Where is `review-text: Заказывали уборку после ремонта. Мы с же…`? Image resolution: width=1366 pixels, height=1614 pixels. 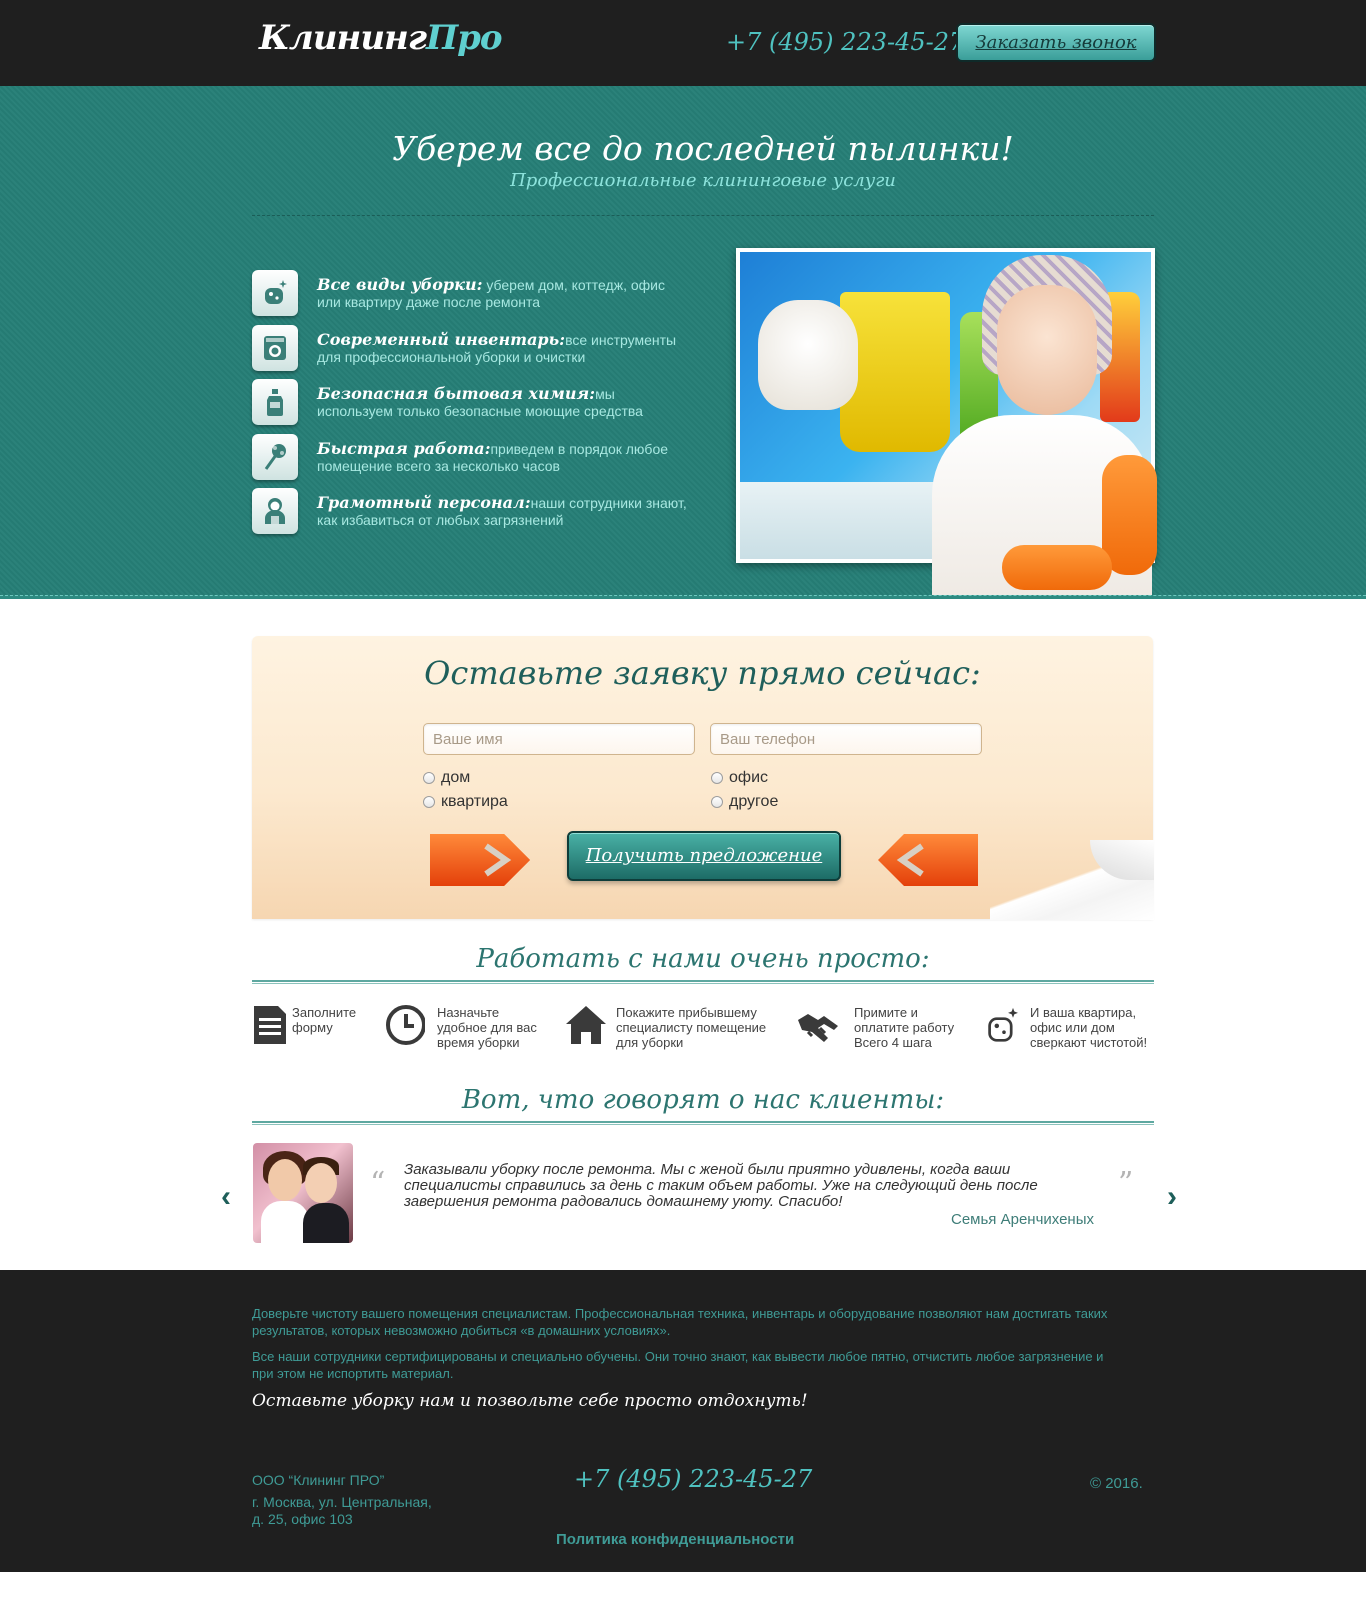 review-text: Заказывали уборку после ремонта. Мы с же… is located at coordinates (721, 1185).